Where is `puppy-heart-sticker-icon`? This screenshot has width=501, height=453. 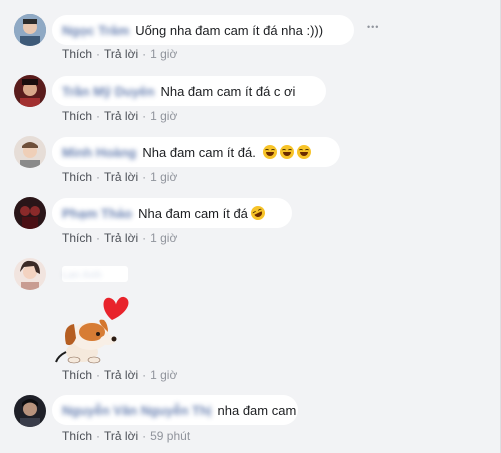
puppy-heart-sticker-icon is located at coordinates (91, 330).